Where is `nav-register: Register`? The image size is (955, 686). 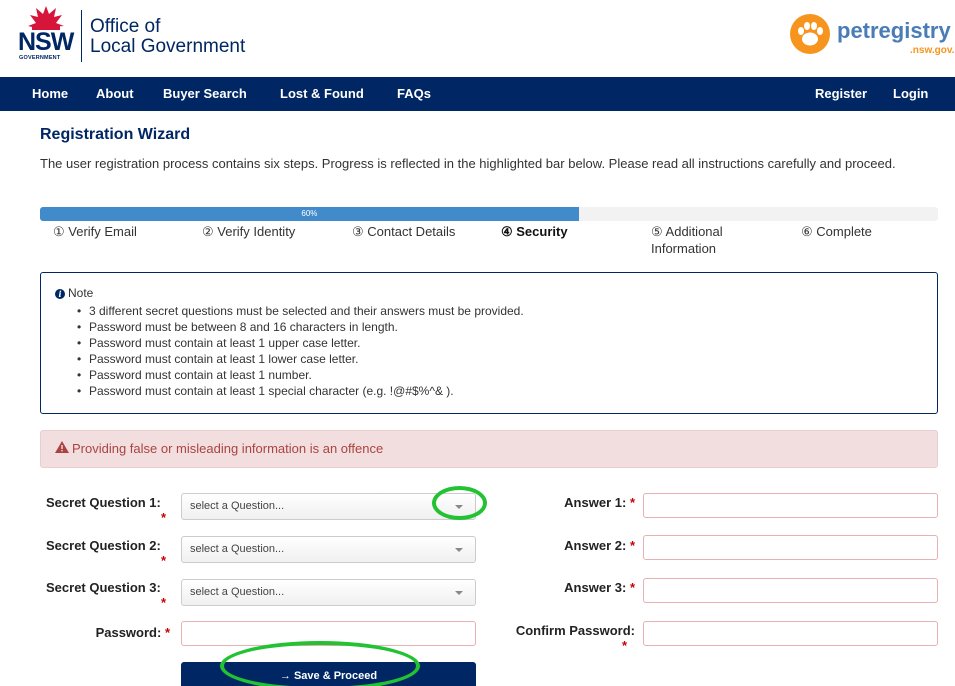
nav-register: Register is located at coordinates (841, 94).